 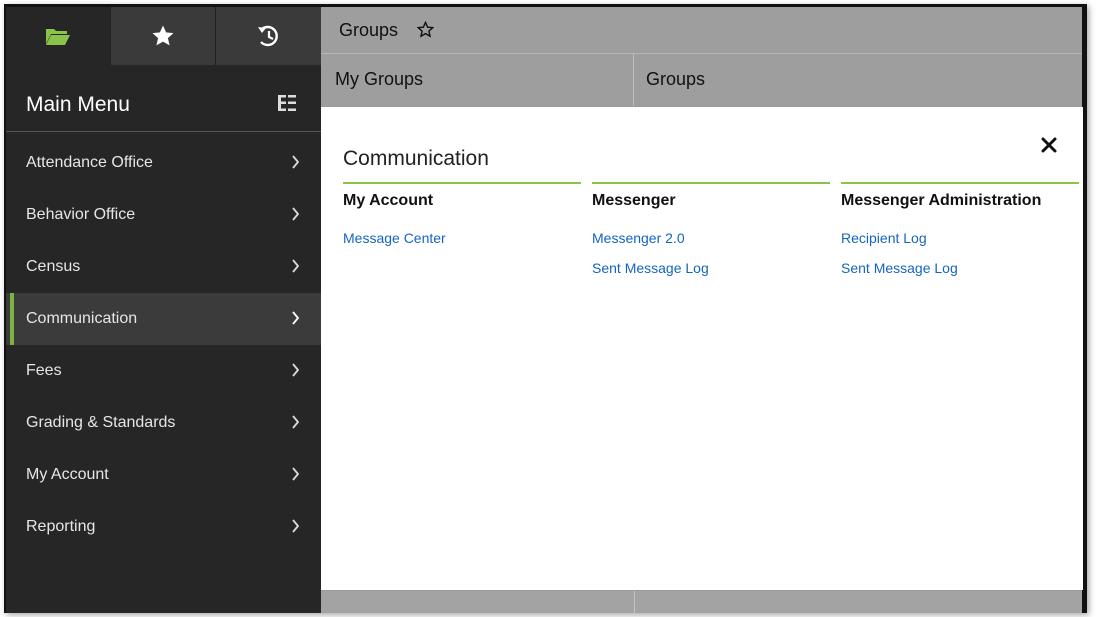 What do you see at coordinates (101, 422) in the screenshot?
I see `sidebar-item-label: Grading & Standards` at bounding box center [101, 422].